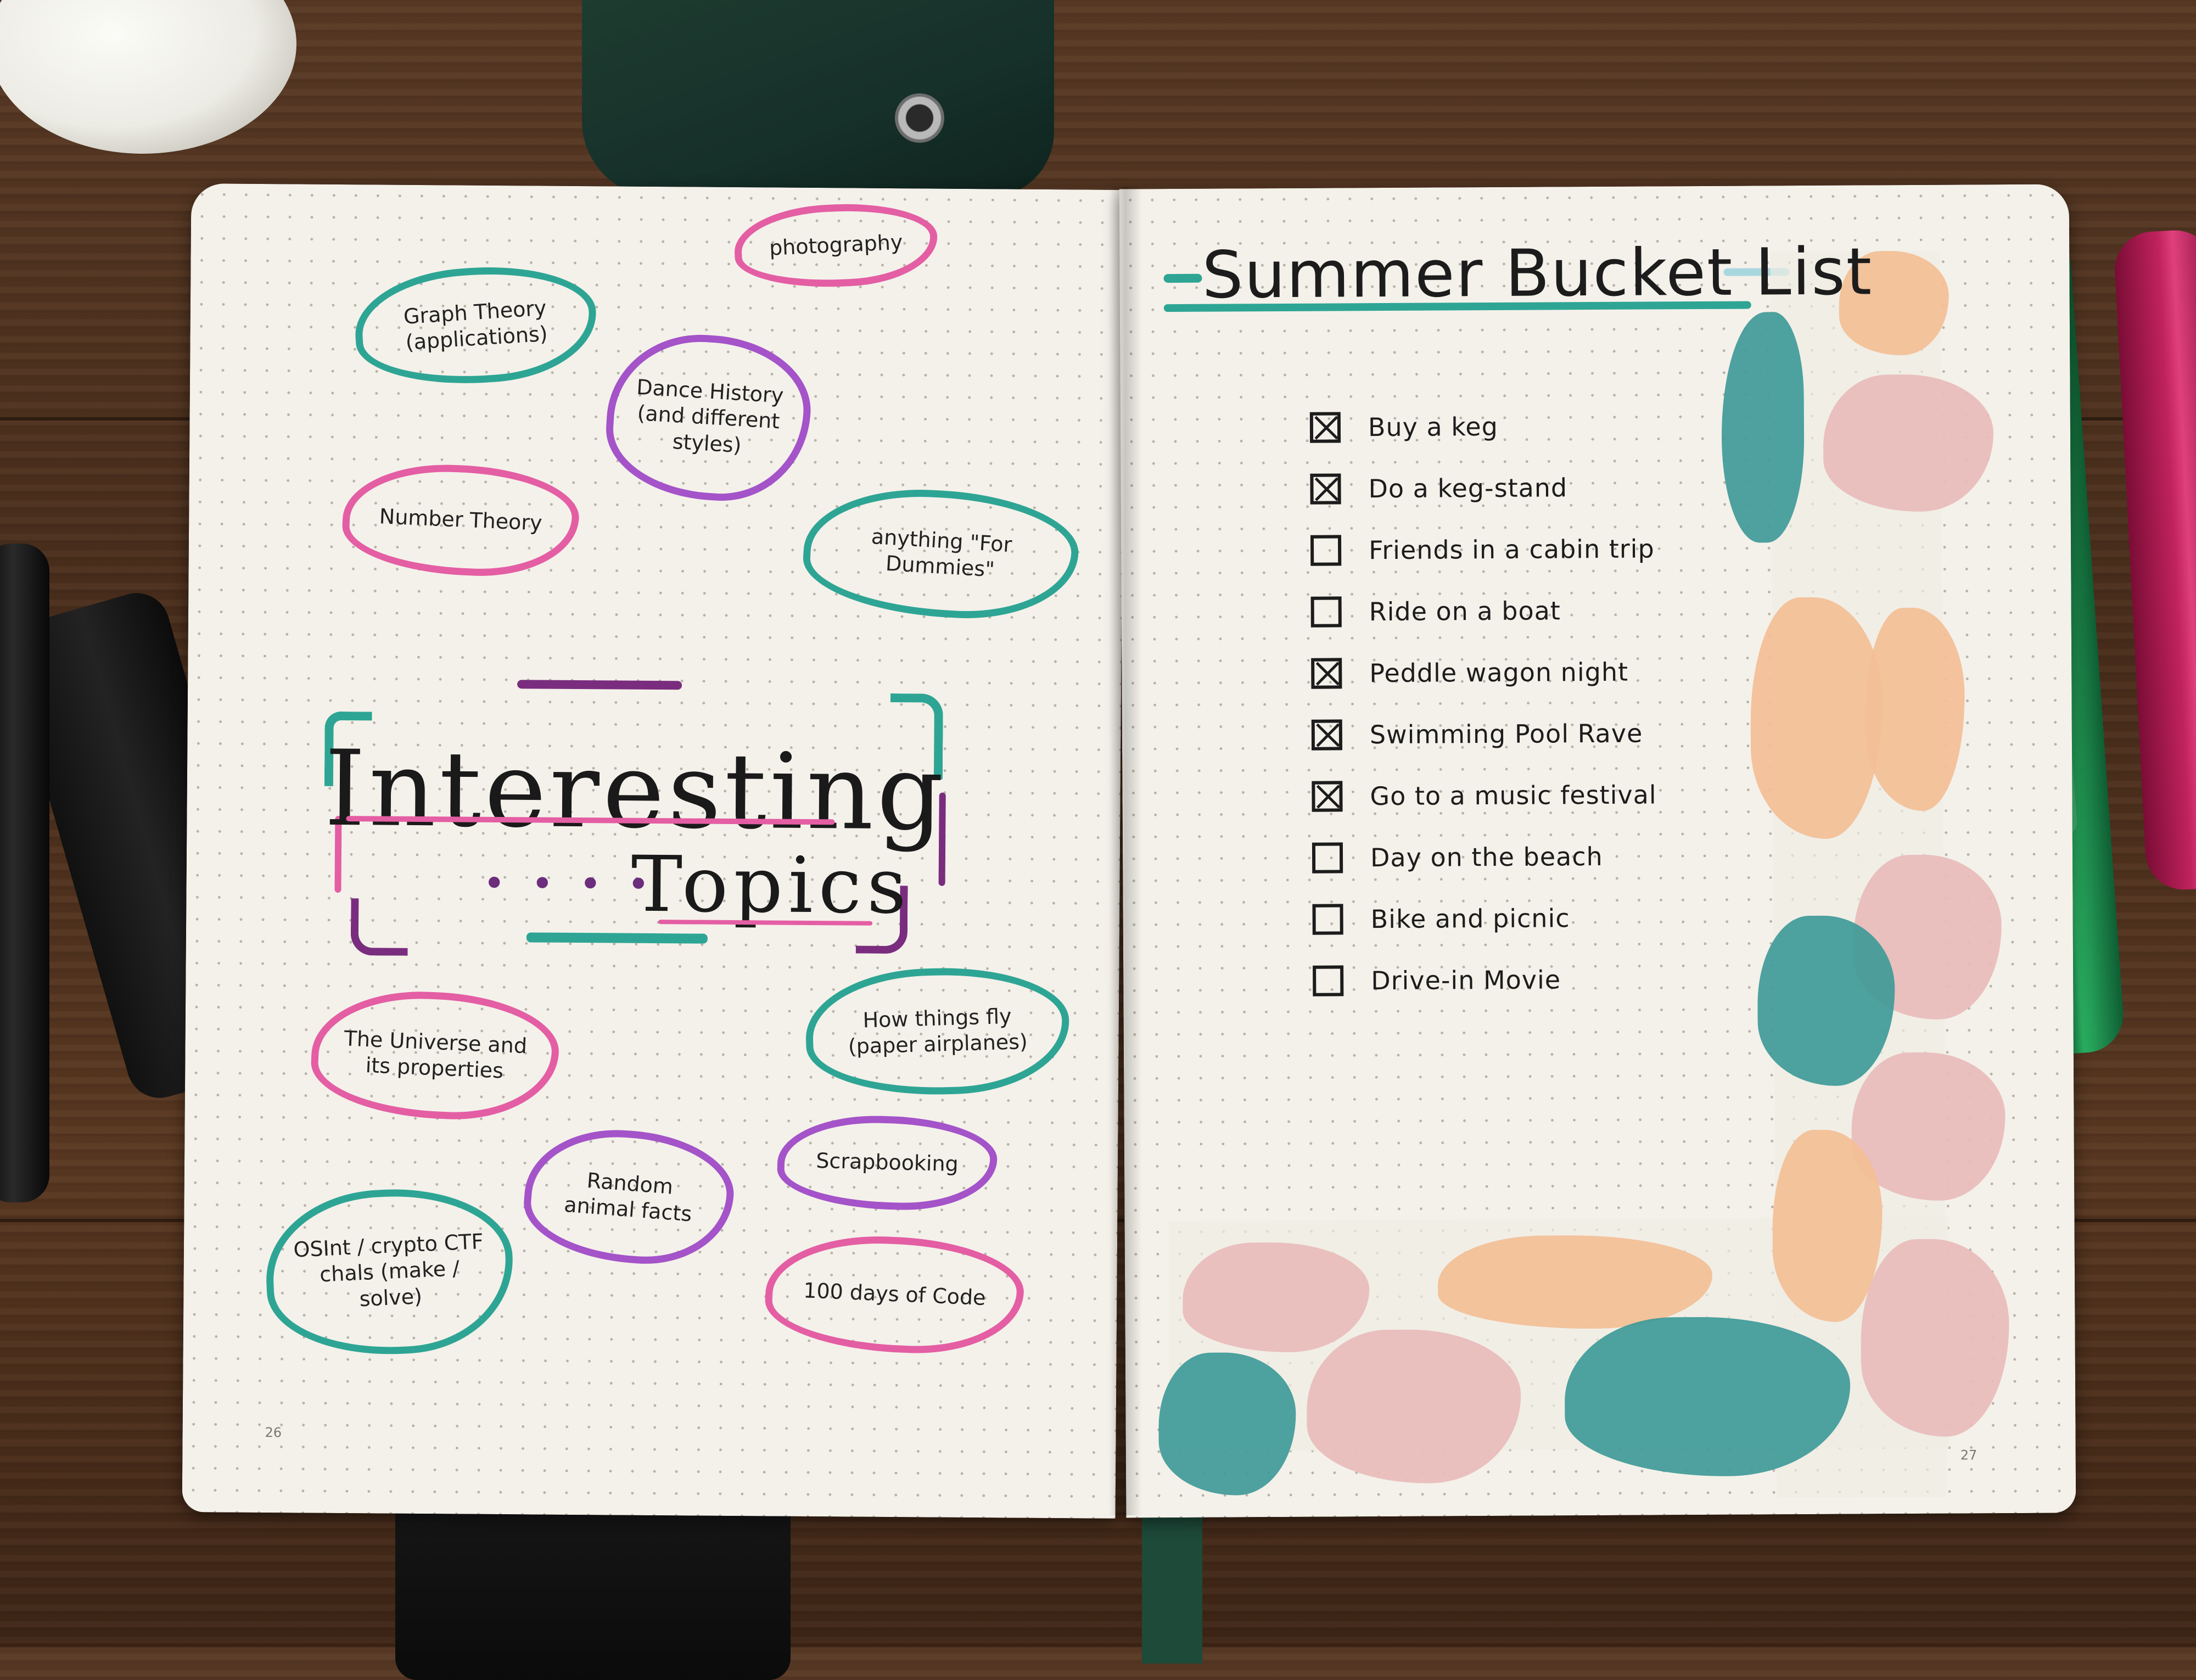 The height and width of the screenshot is (1680, 2196). I want to click on green-bag, so click(818, 99).